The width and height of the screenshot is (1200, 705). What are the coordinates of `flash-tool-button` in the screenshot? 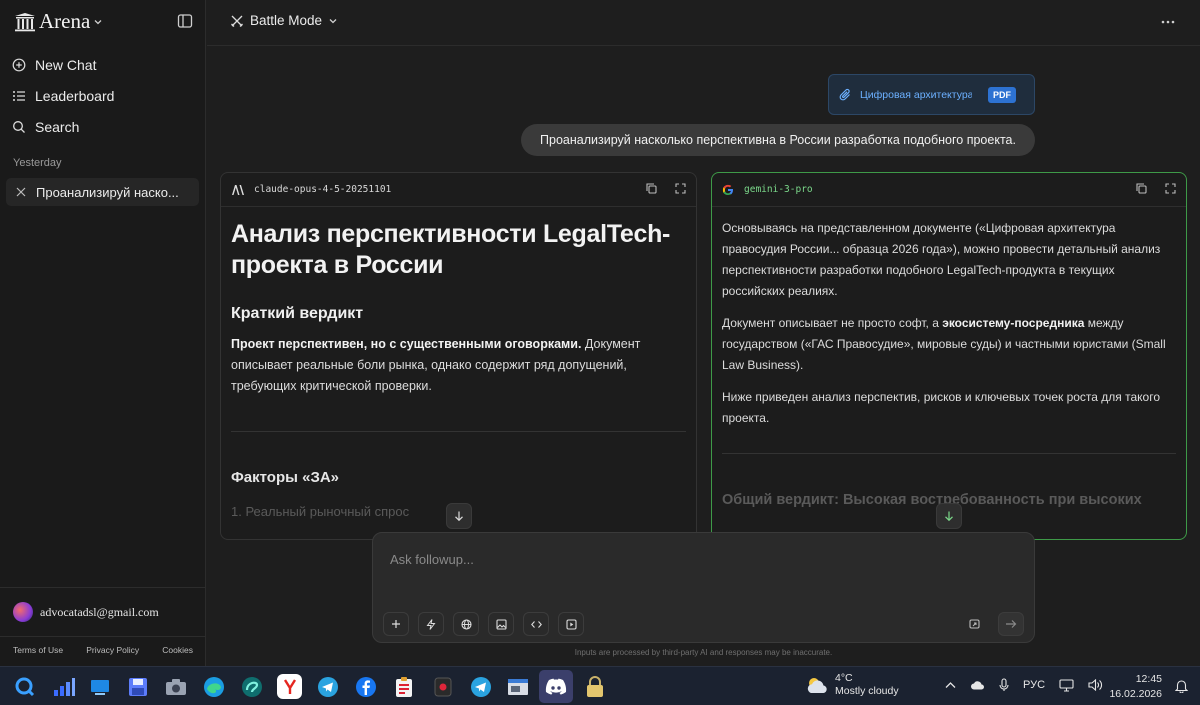 It's located at (431, 624).